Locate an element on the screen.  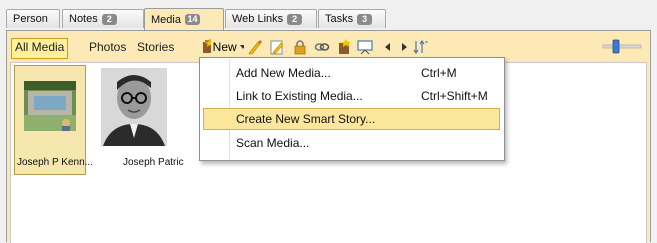
tab-person: Person is located at coordinates (33, 18).